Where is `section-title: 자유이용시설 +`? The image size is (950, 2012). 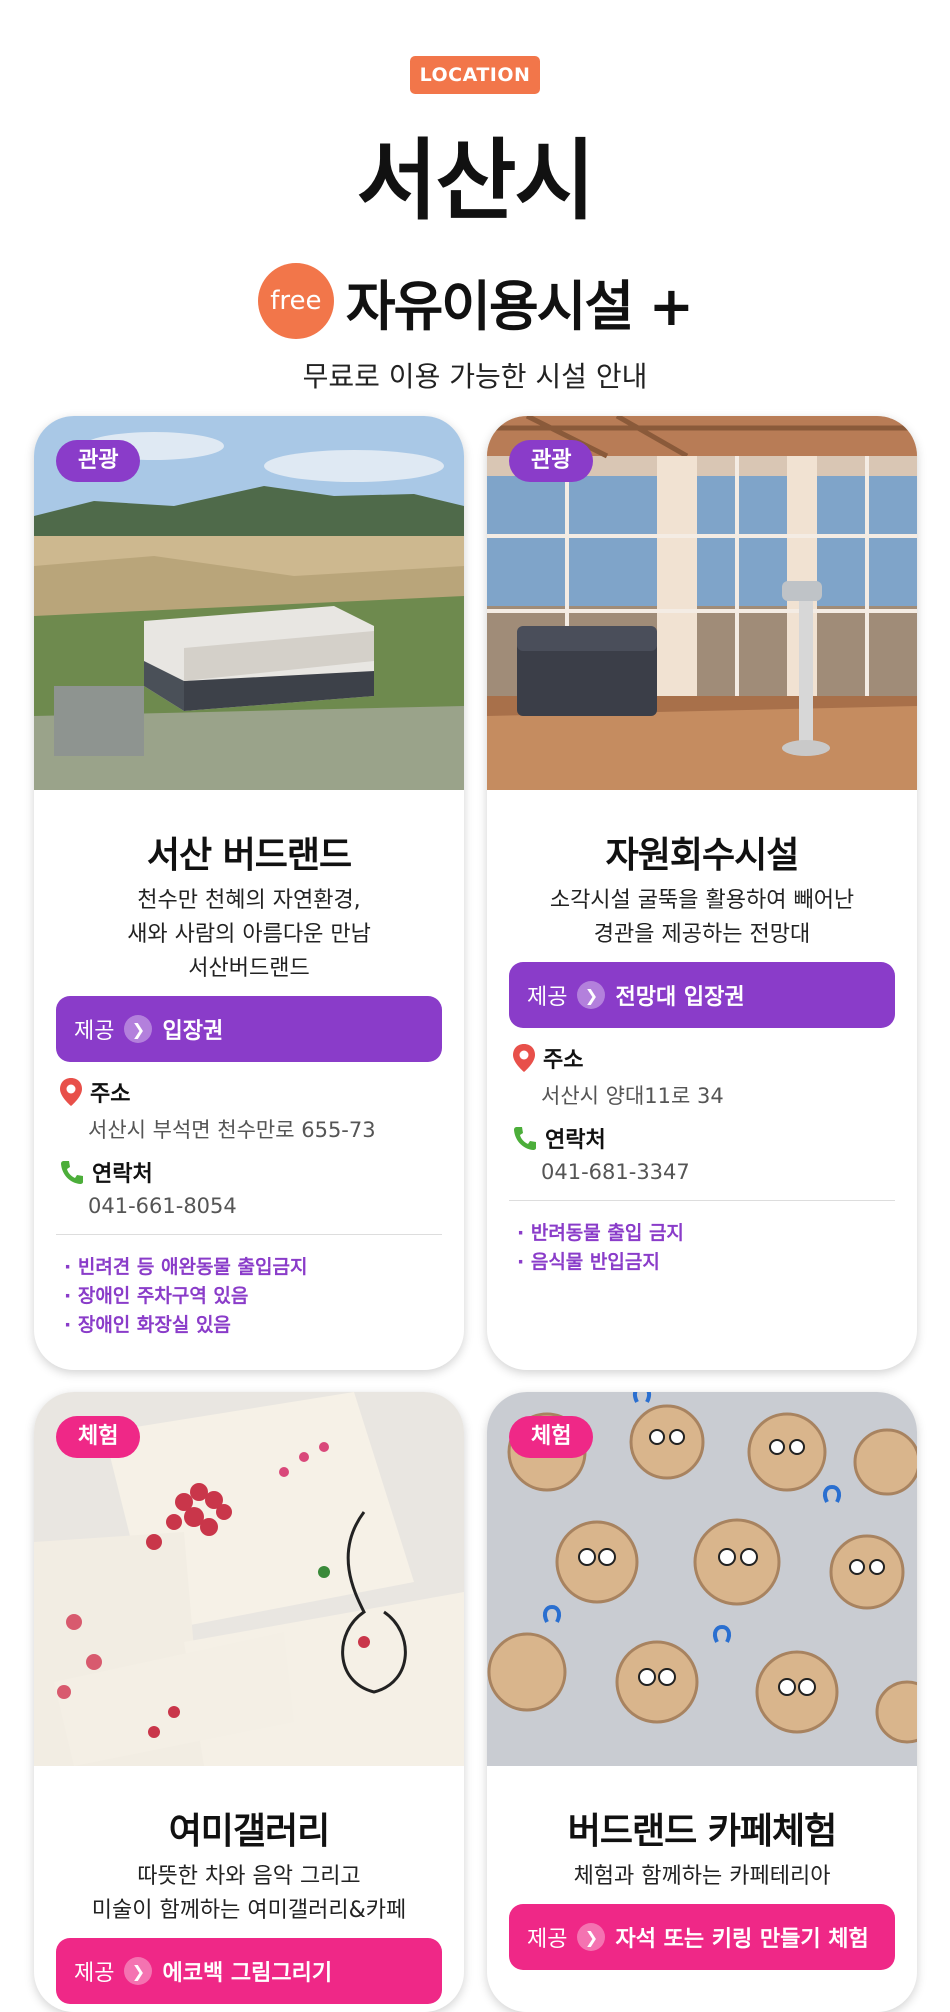 section-title: 자유이용시설 + is located at coordinates (519, 306).